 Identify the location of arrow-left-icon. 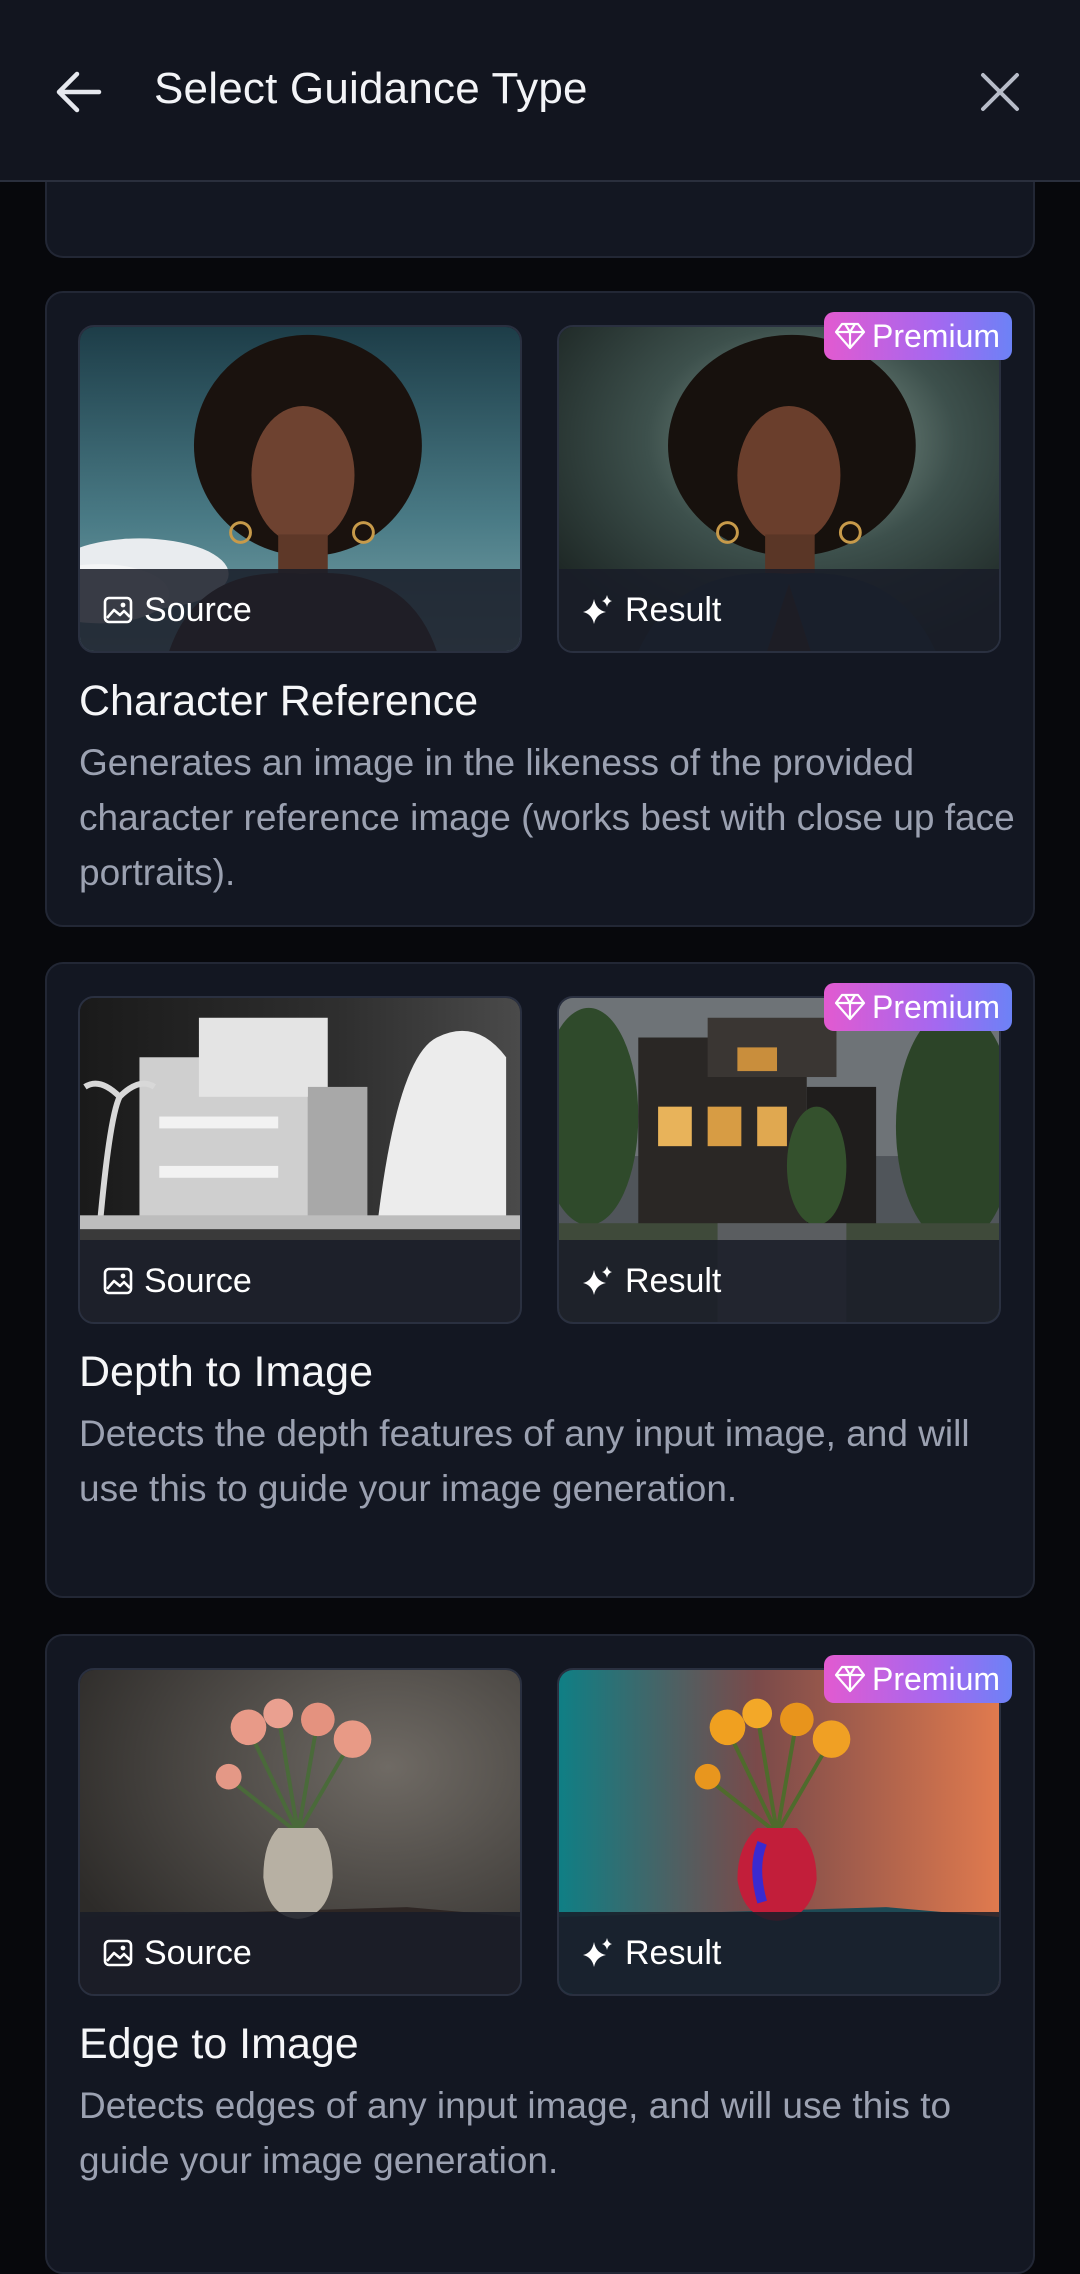
(79, 92).